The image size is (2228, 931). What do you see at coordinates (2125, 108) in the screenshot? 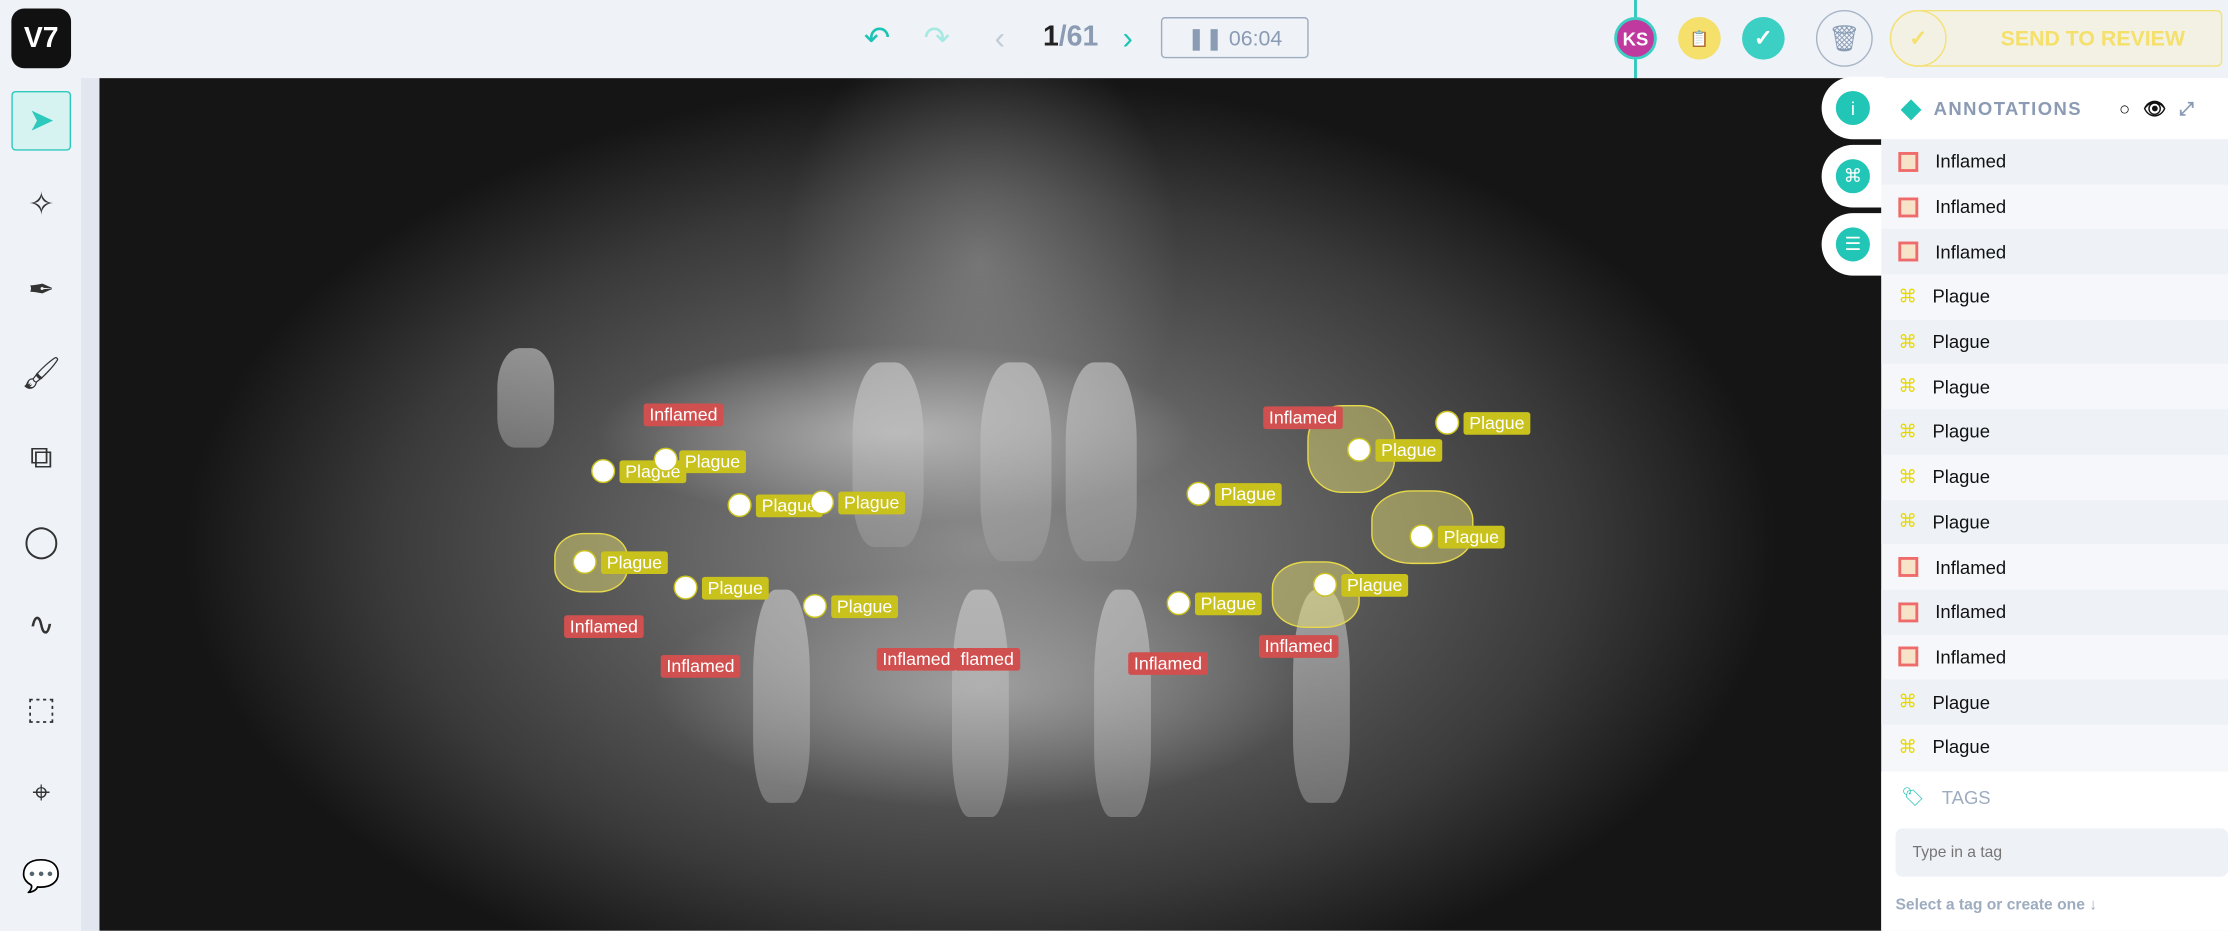
I see `toggle-all-icon: ○` at bounding box center [2125, 108].